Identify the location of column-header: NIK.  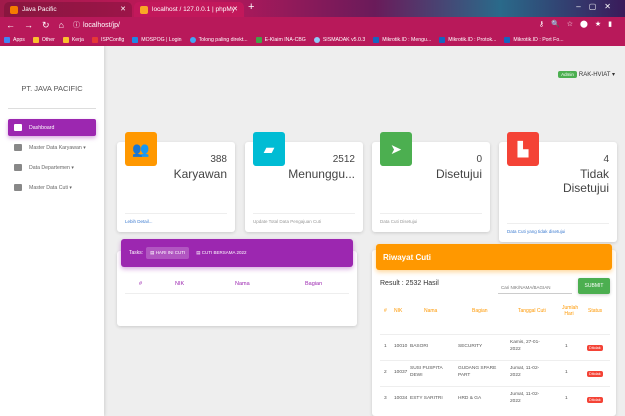
(180, 284).